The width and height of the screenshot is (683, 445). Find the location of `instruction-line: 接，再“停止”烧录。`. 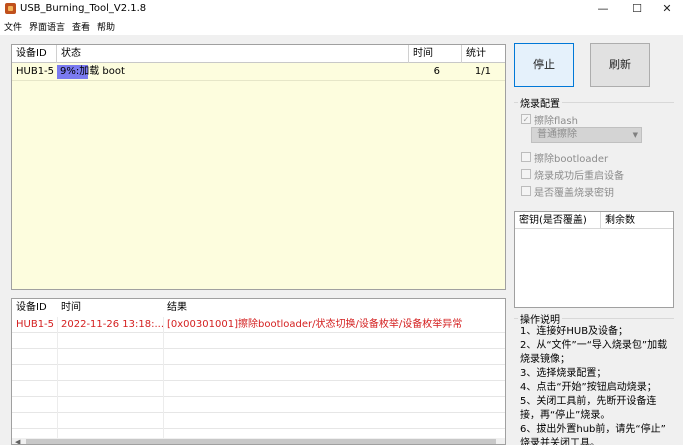

instruction-line: 接，再“停止”烧录。 is located at coordinates (565, 415).